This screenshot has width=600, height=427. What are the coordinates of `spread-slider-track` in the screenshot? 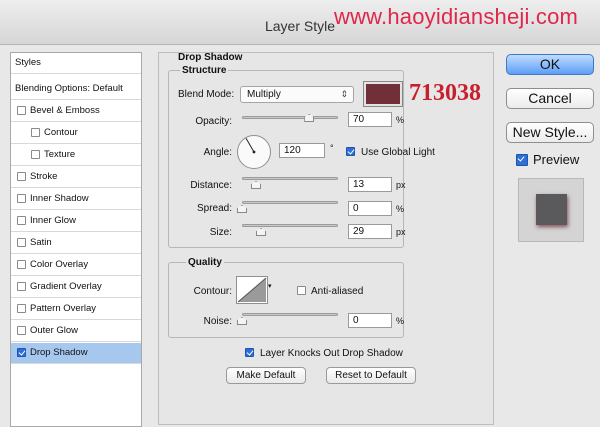 It's located at (290, 202).